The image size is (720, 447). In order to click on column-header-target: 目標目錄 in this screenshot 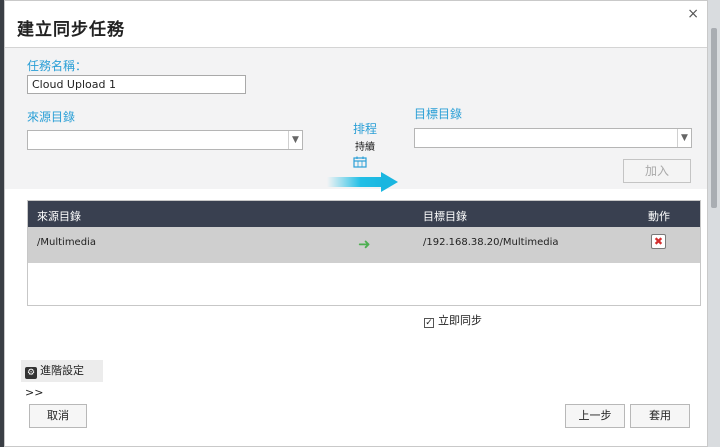, I will do `click(445, 216)`.